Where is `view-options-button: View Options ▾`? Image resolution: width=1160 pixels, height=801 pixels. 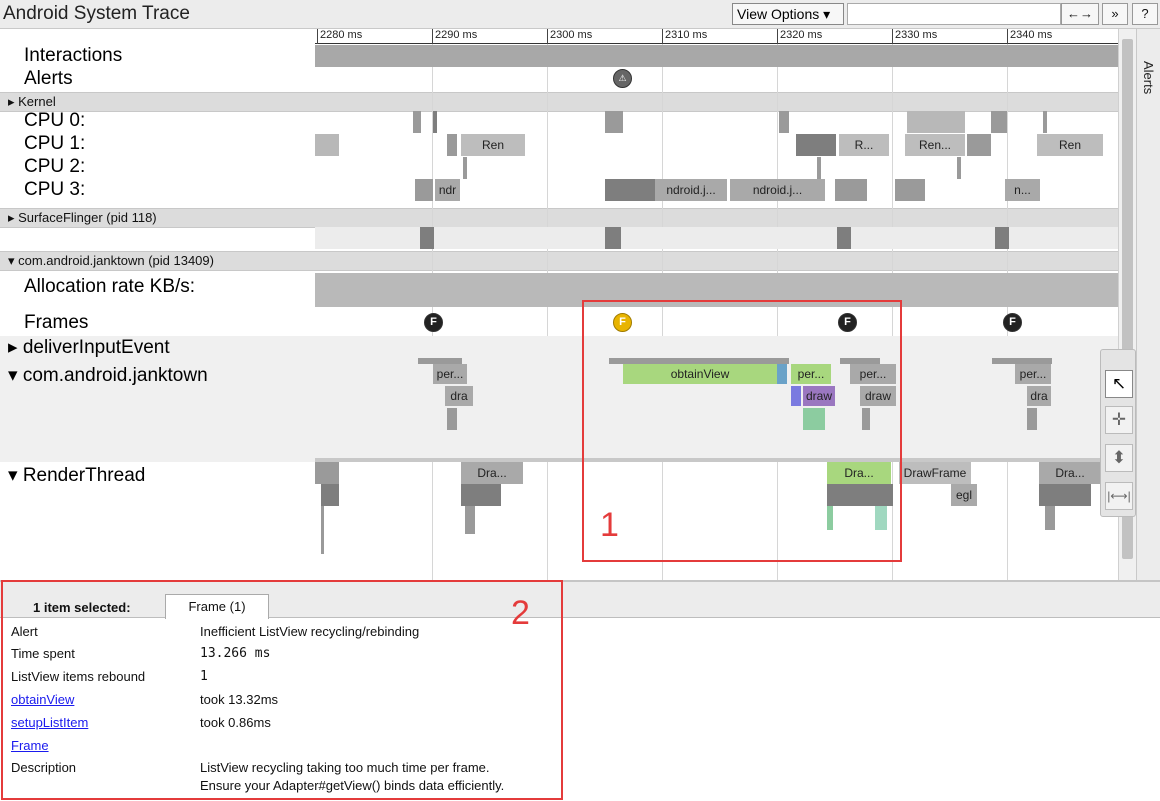
view-options-button: View Options ▾ is located at coordinates (788, 14).